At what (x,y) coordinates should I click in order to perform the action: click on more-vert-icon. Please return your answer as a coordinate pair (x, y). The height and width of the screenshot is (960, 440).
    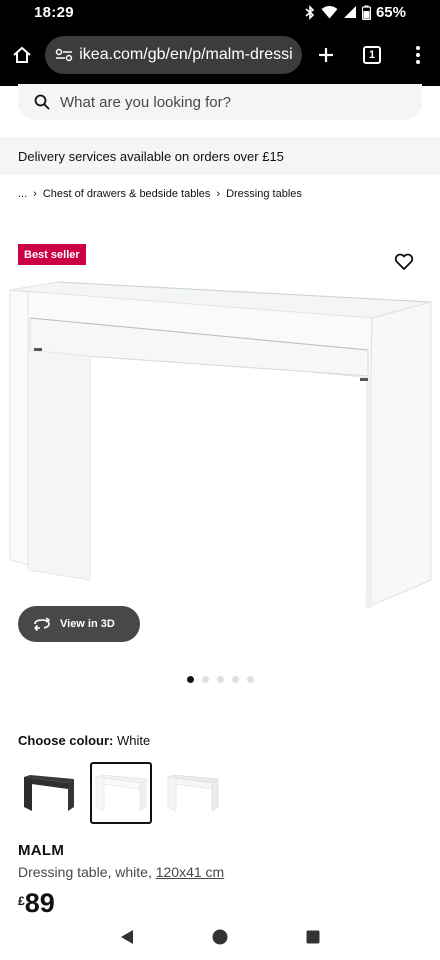
    Looking at the image, I should click on (418, 55).